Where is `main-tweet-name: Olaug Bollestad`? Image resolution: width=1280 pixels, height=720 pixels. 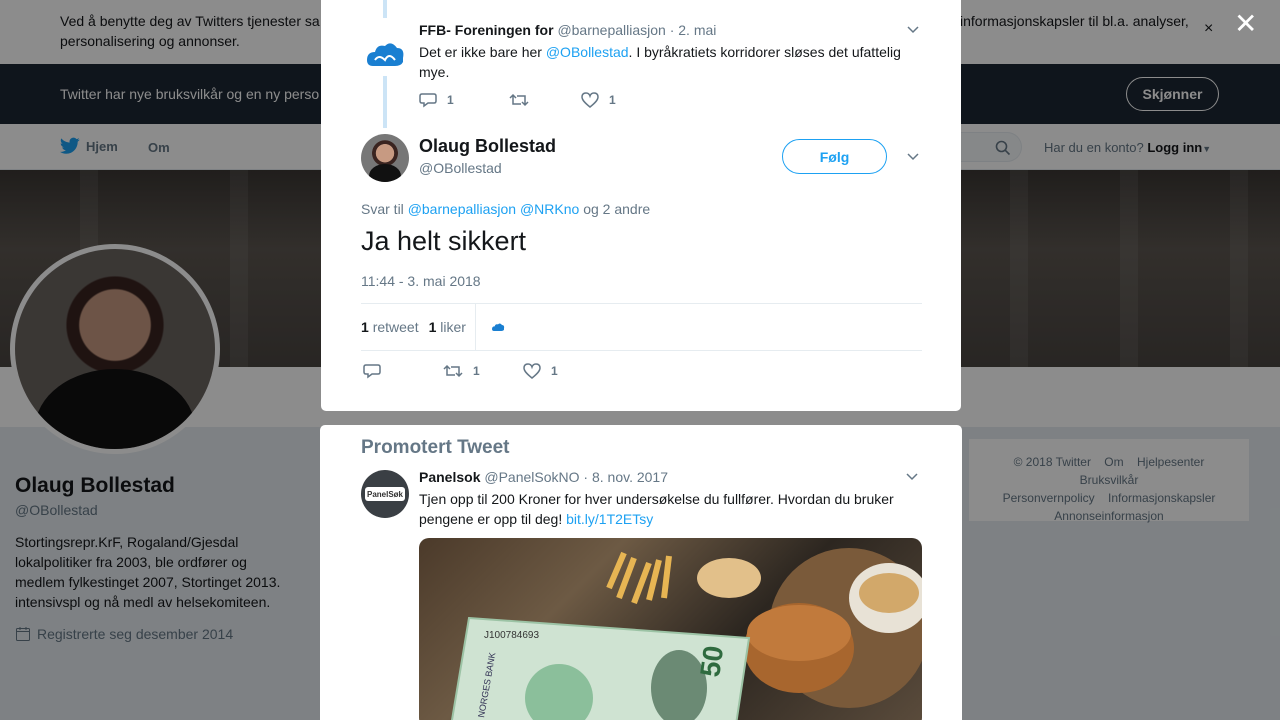 main-tweet-name: Olaug Bollestad is located at coordinates (487, 146).